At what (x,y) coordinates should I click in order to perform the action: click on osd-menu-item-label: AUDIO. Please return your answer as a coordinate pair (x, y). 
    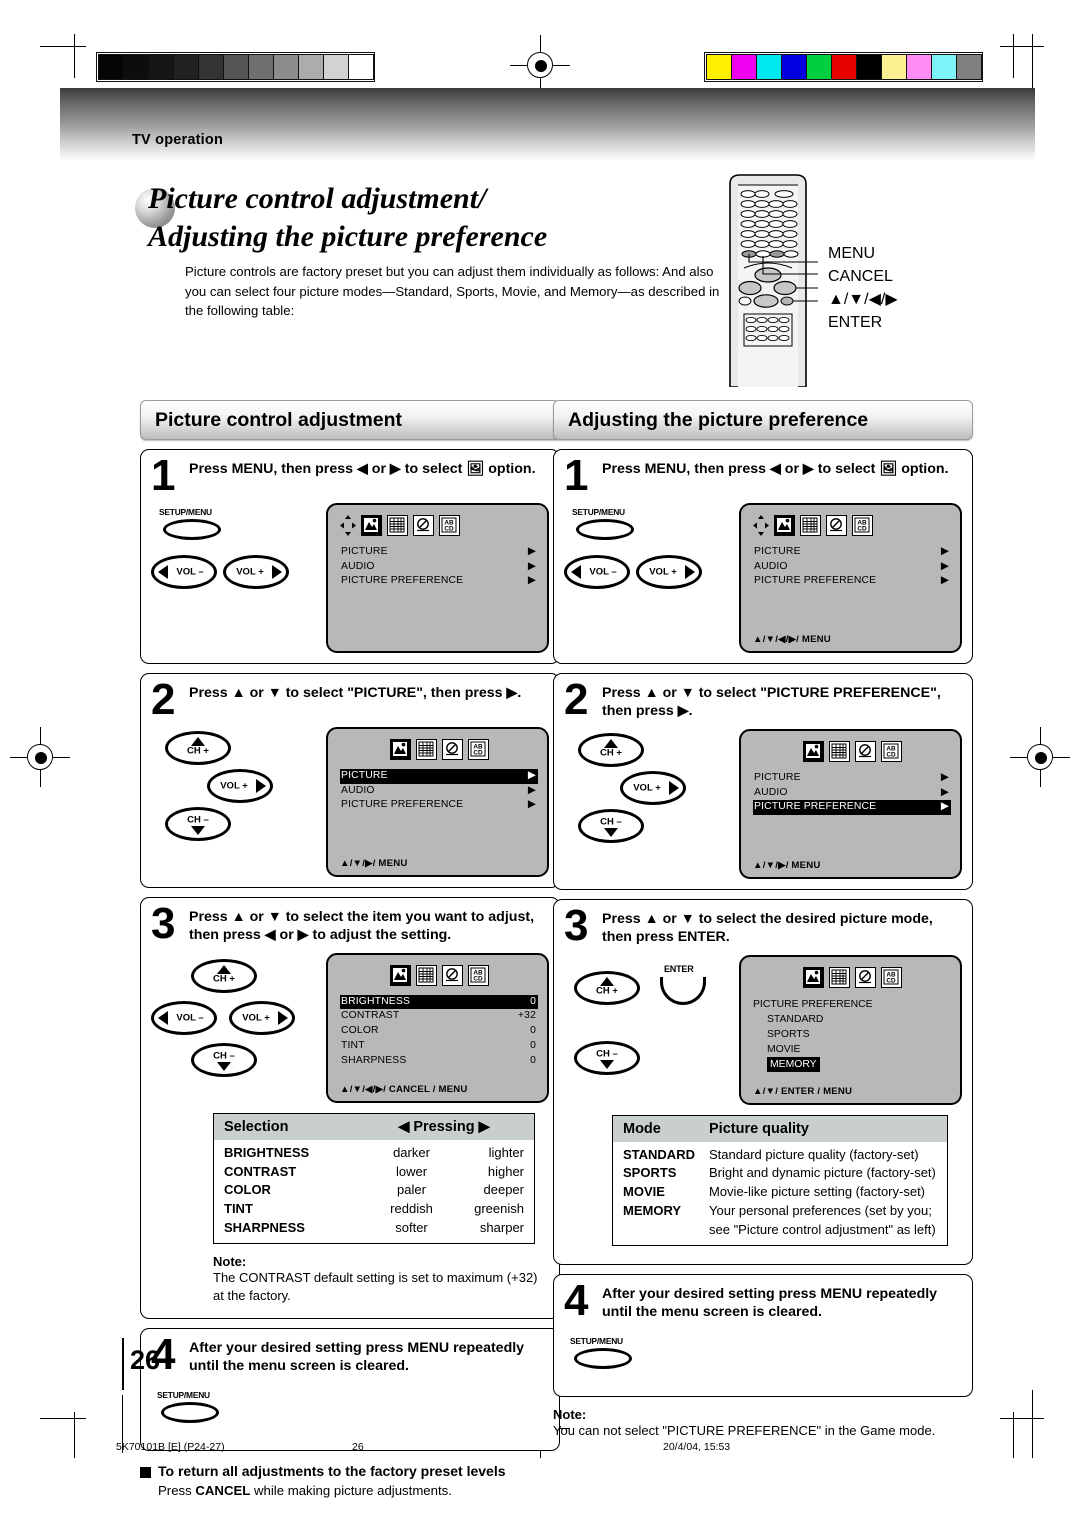
    Looking at the image, I should click on (358, 566).